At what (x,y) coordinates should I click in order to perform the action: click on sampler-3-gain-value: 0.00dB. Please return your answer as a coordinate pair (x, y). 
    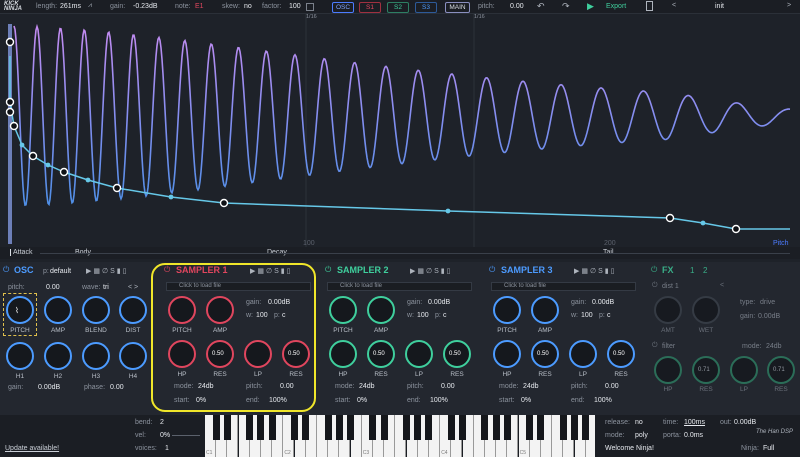
    Looking at the image, I should click on (603, 302).